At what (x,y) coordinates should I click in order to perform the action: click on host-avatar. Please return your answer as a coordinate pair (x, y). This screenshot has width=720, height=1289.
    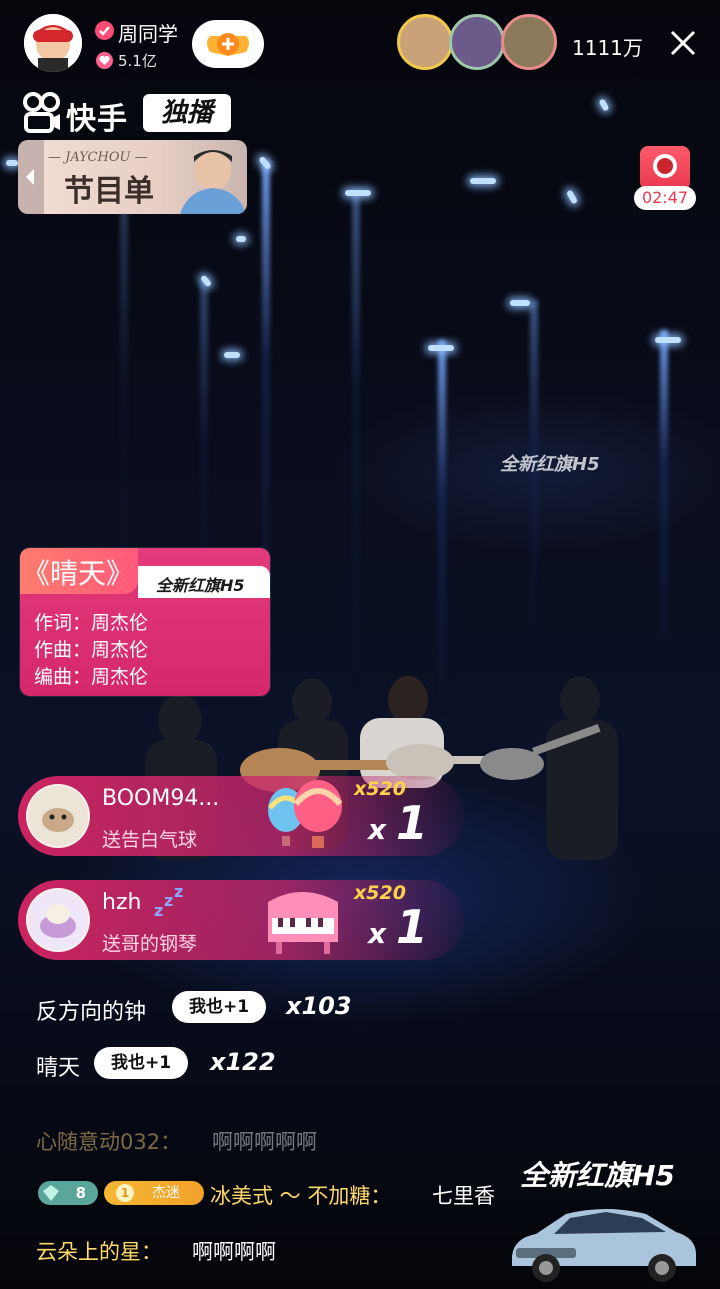
    Looking at the image, I should click on (53, 43).